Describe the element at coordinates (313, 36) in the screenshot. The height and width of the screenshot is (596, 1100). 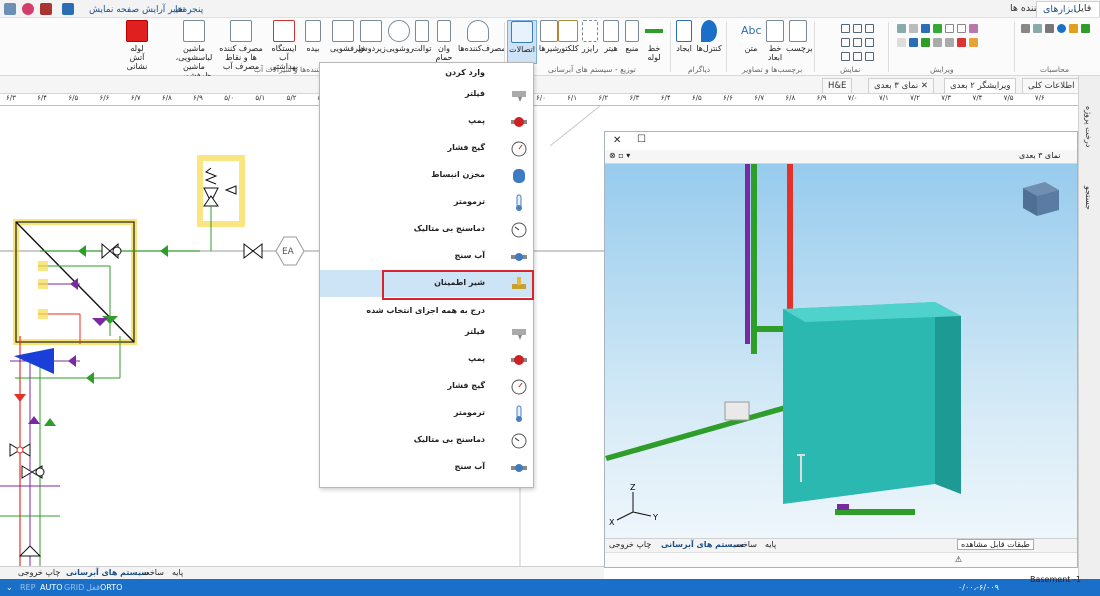
I see `bidet-button: بیده` at that location.